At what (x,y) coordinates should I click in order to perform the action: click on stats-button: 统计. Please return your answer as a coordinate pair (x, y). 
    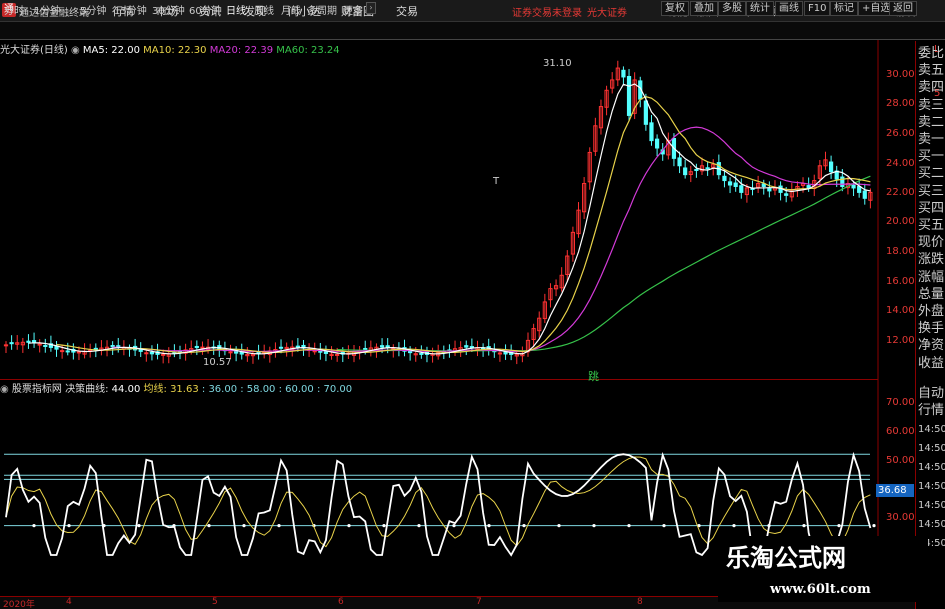
    Looking at the image, I should click on (760, 8).